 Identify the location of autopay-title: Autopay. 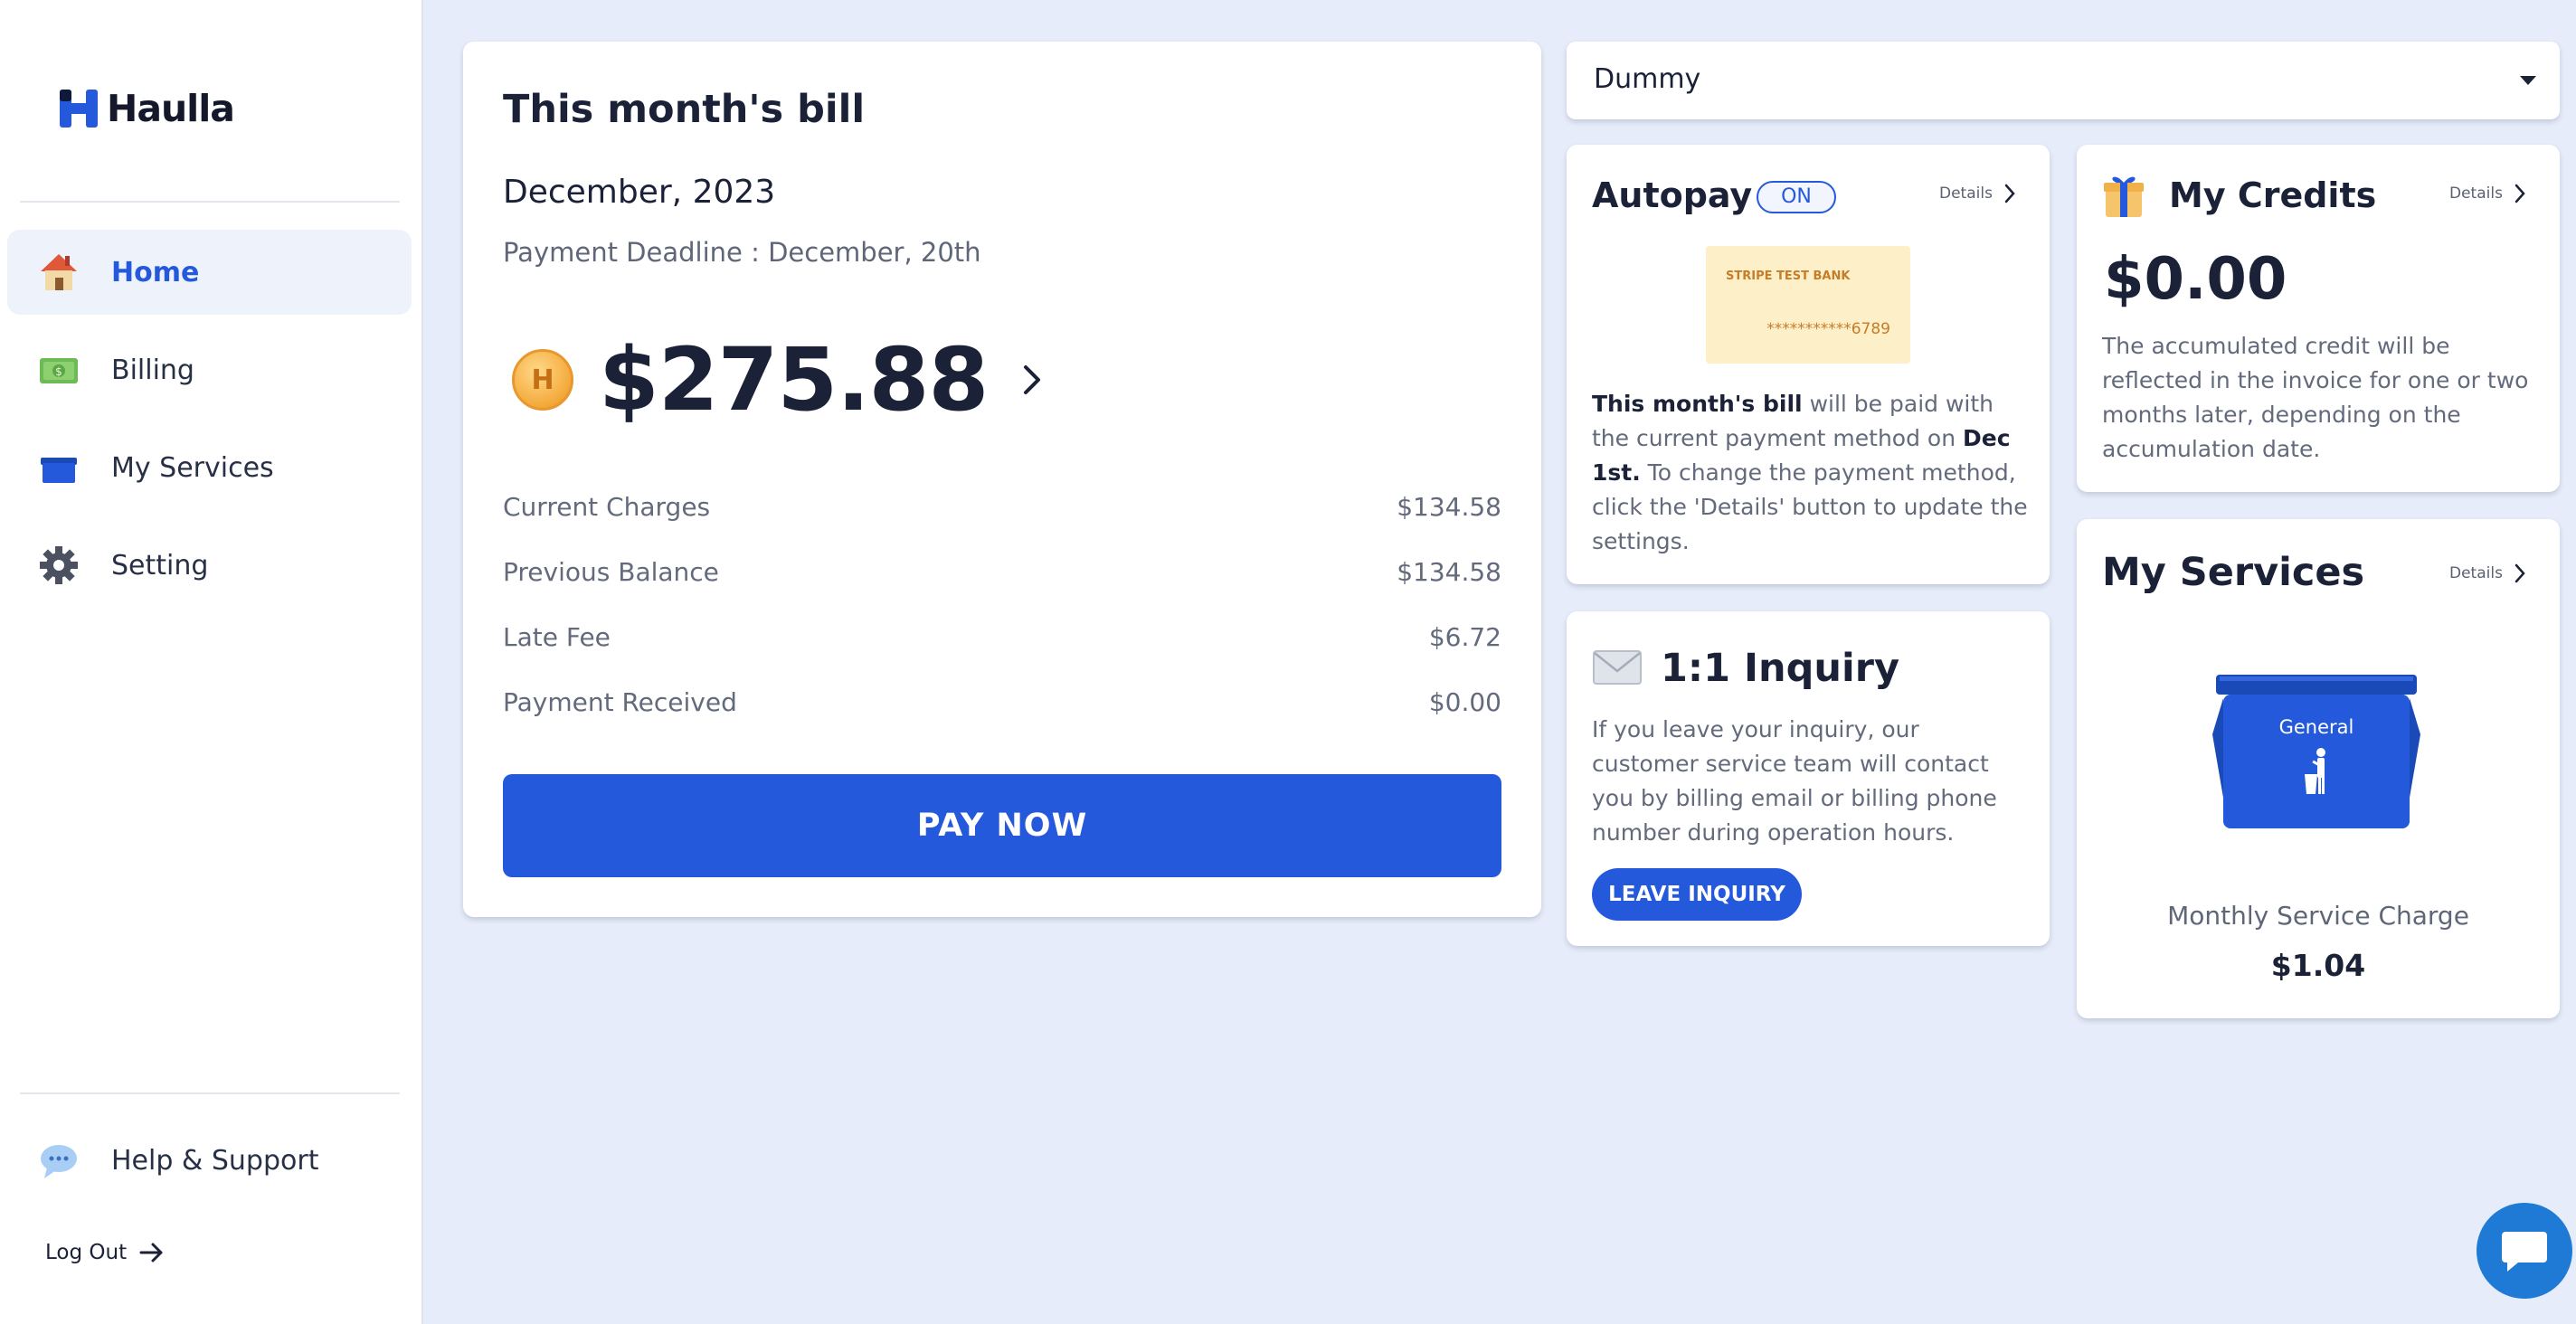
(1673, 195).